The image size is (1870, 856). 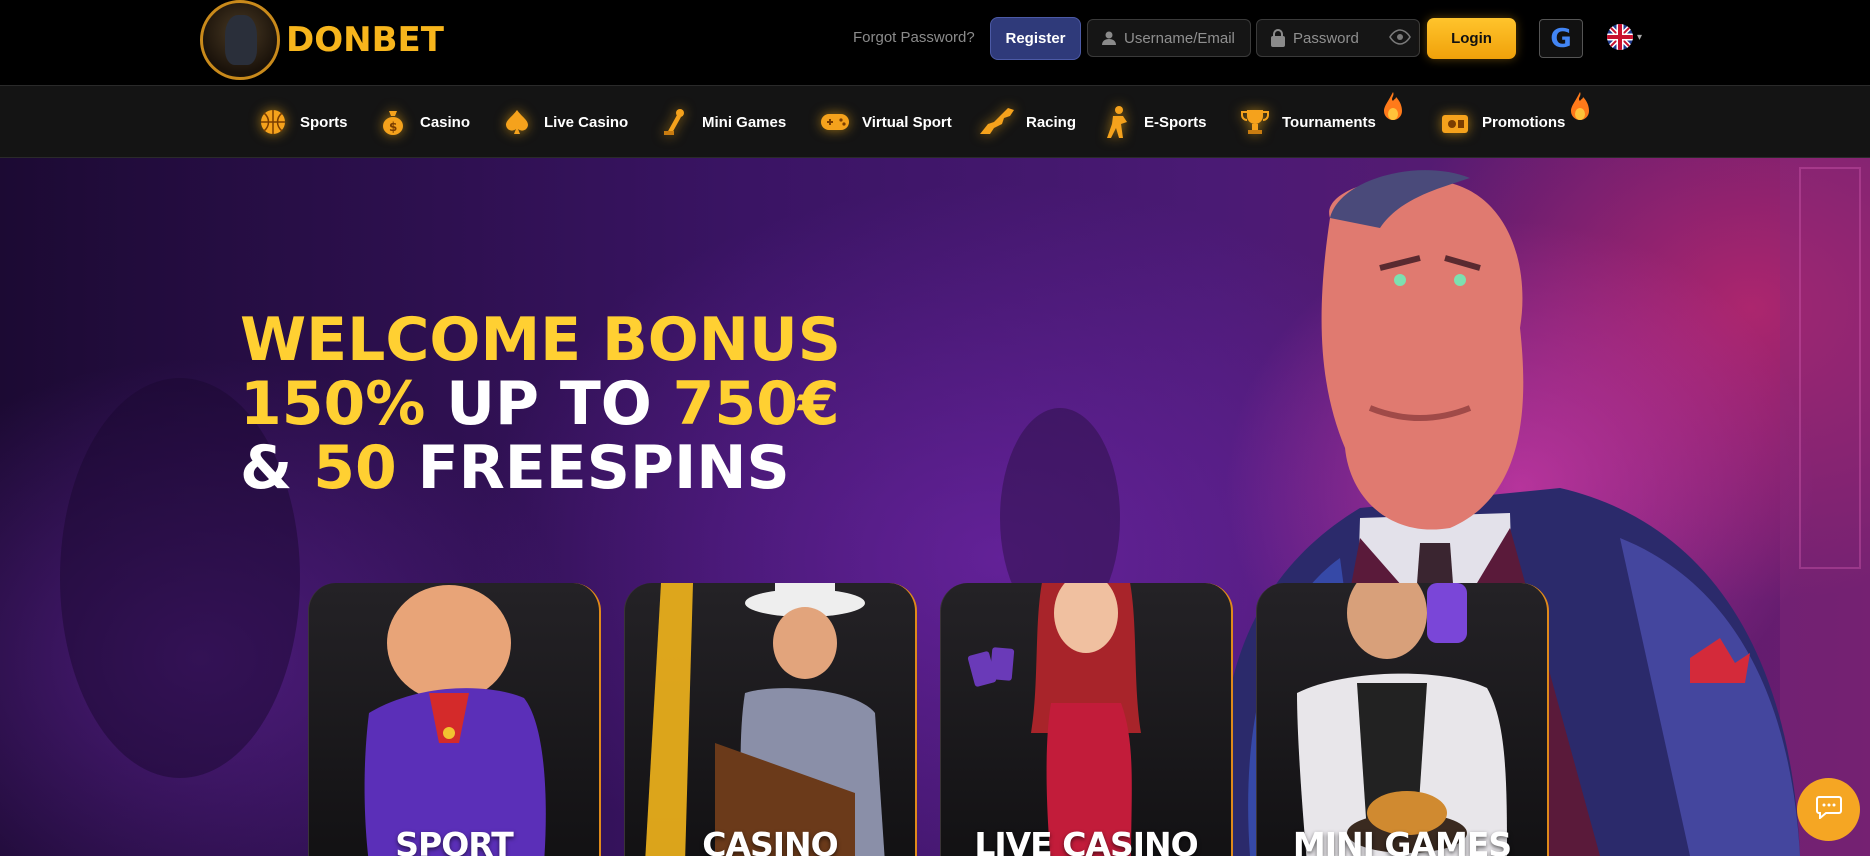 I want to click on language-selector: ▾, so click(x=1624, y=37).